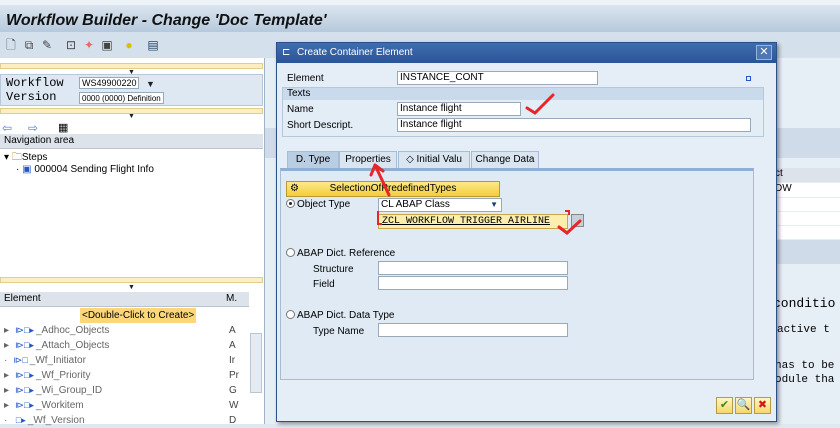 The width and height of the screenshot is (840, 428). Describe the element at coordinates (256, 363) in the screenshot. I see `scrollbar` at that location.